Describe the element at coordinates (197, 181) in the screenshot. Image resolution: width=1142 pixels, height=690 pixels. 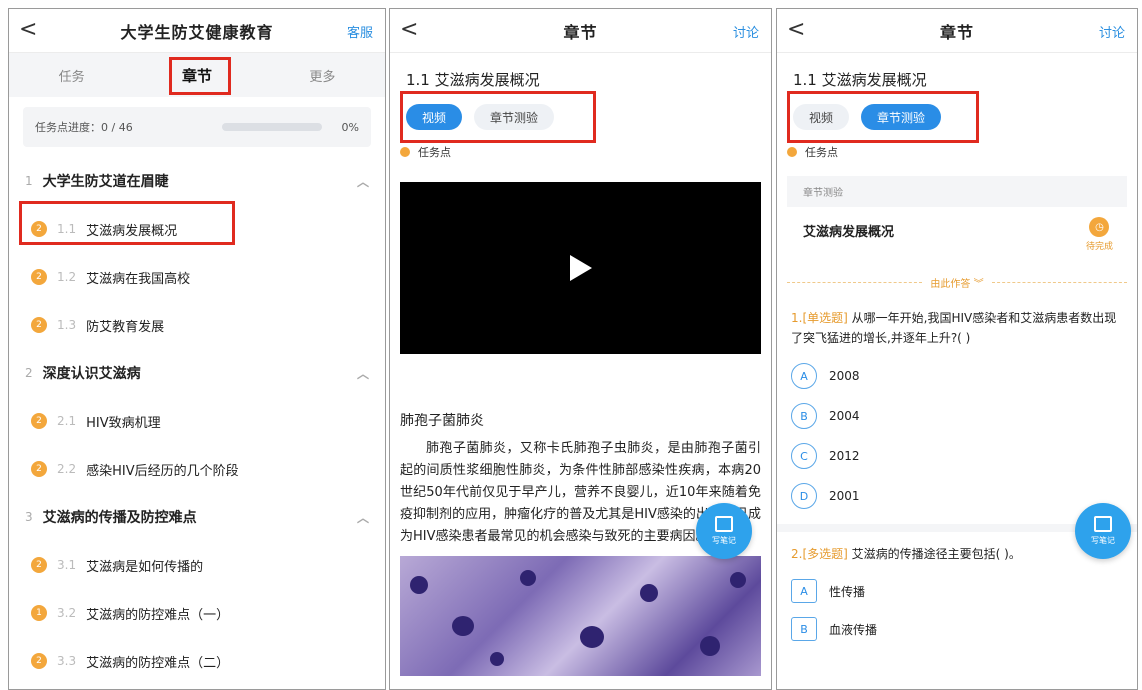
I see `section-header: 1 大学生防艾道在眉睫 ︿` at that location.